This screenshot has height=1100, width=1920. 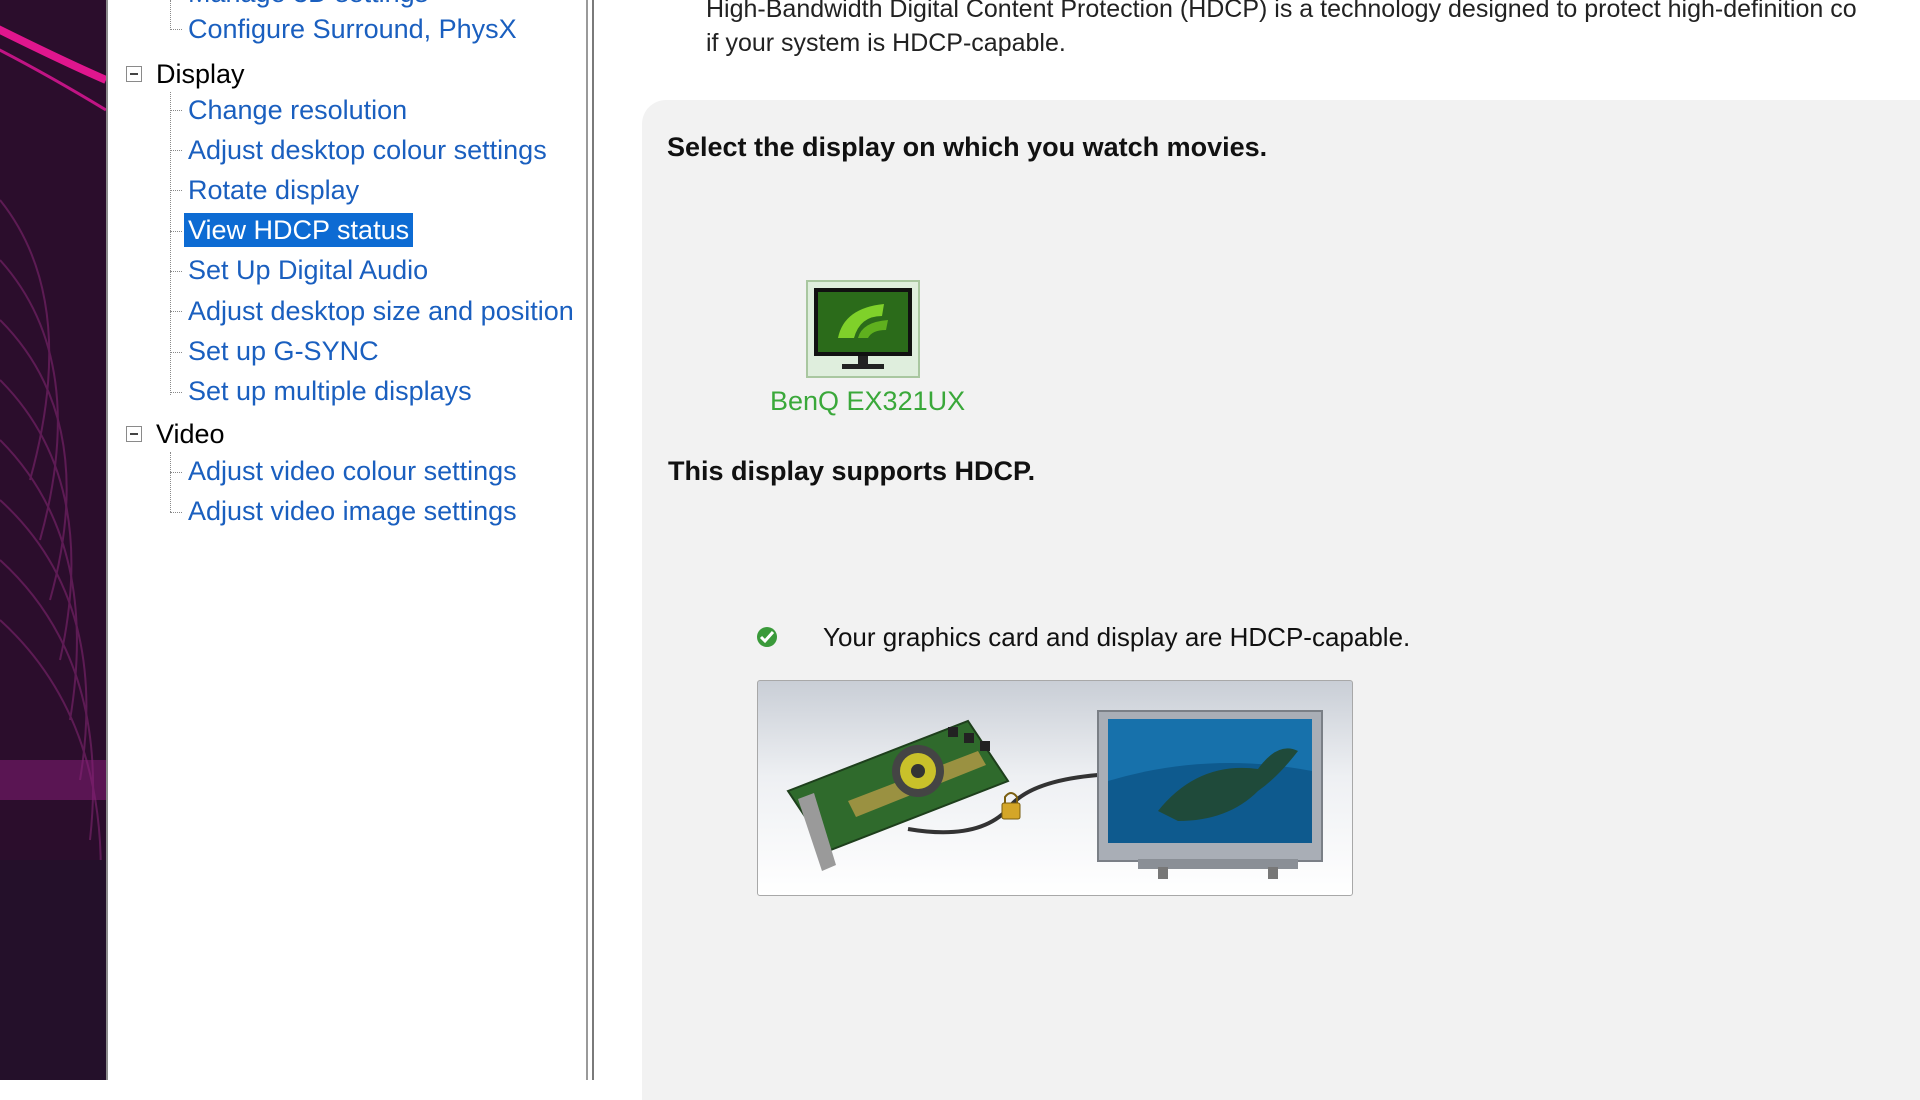 I want to click on tree-item-change-resolution: Change resolution, so click(x=297, y=110).